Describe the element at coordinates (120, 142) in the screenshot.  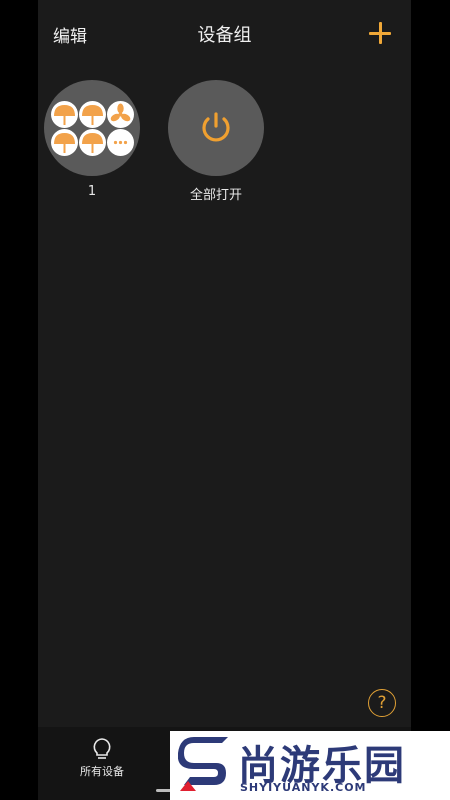
I see `more-icon` at that location.